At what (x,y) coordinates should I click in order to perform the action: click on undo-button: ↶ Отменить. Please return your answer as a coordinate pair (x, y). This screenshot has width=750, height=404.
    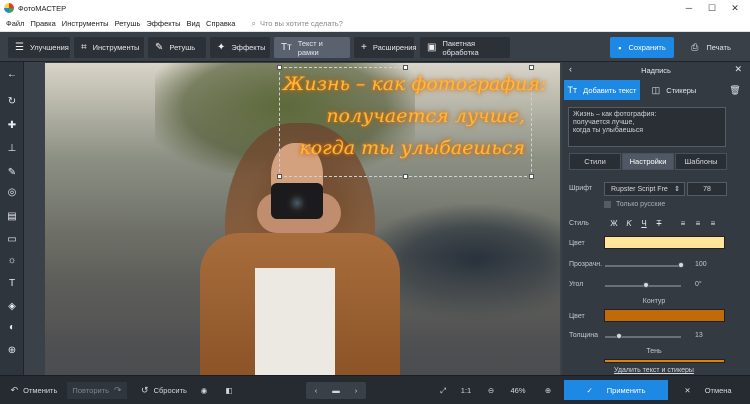
    Looking at the image, I should click on (34, 390).